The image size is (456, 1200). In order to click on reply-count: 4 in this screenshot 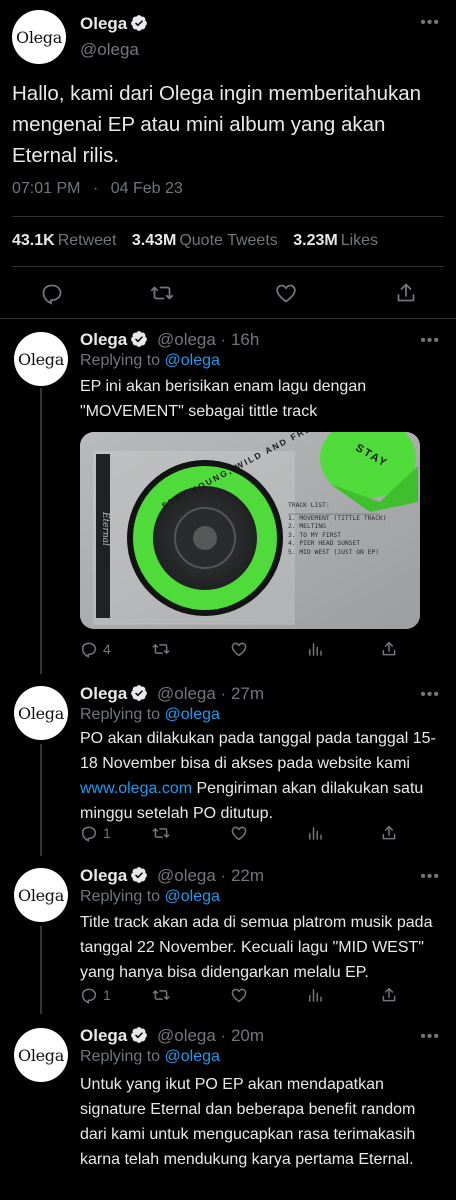, I will do `click(107, 649)`.